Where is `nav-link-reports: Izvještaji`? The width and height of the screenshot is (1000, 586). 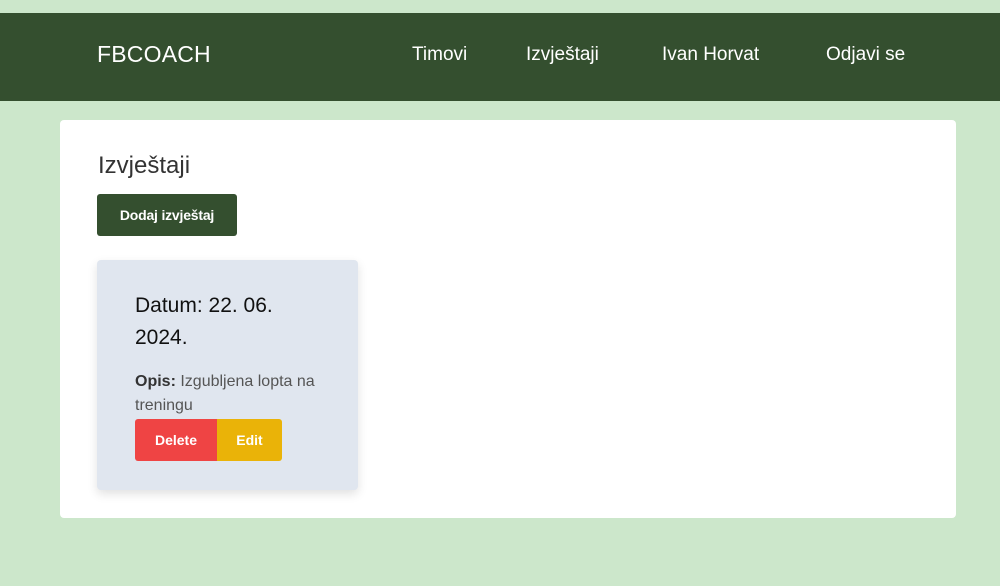 nav-link-reports: Izvještaji is located at coordinates (562, 55).